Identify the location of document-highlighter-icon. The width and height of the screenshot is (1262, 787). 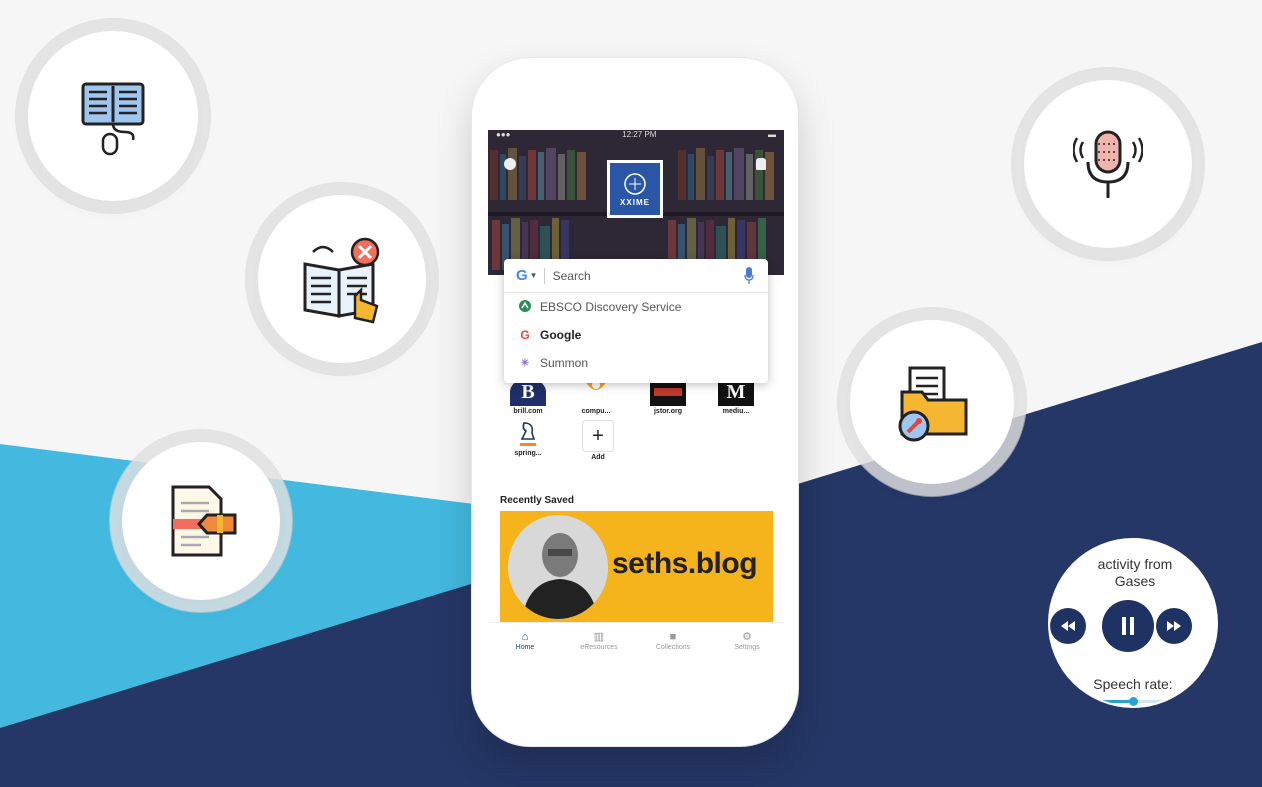
(204, 521).